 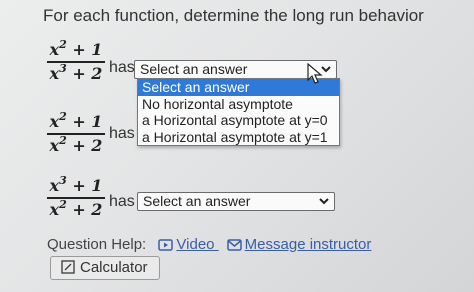 I want to click on numerator-2: x2 + 1, so click(x=76, y=120).